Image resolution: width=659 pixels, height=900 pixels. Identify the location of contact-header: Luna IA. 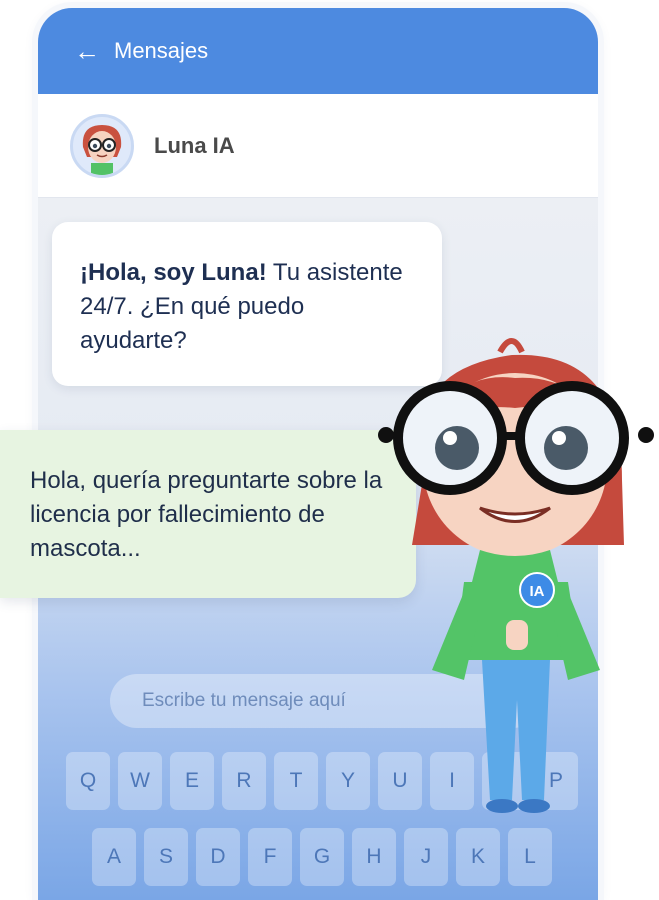
(318, 146).